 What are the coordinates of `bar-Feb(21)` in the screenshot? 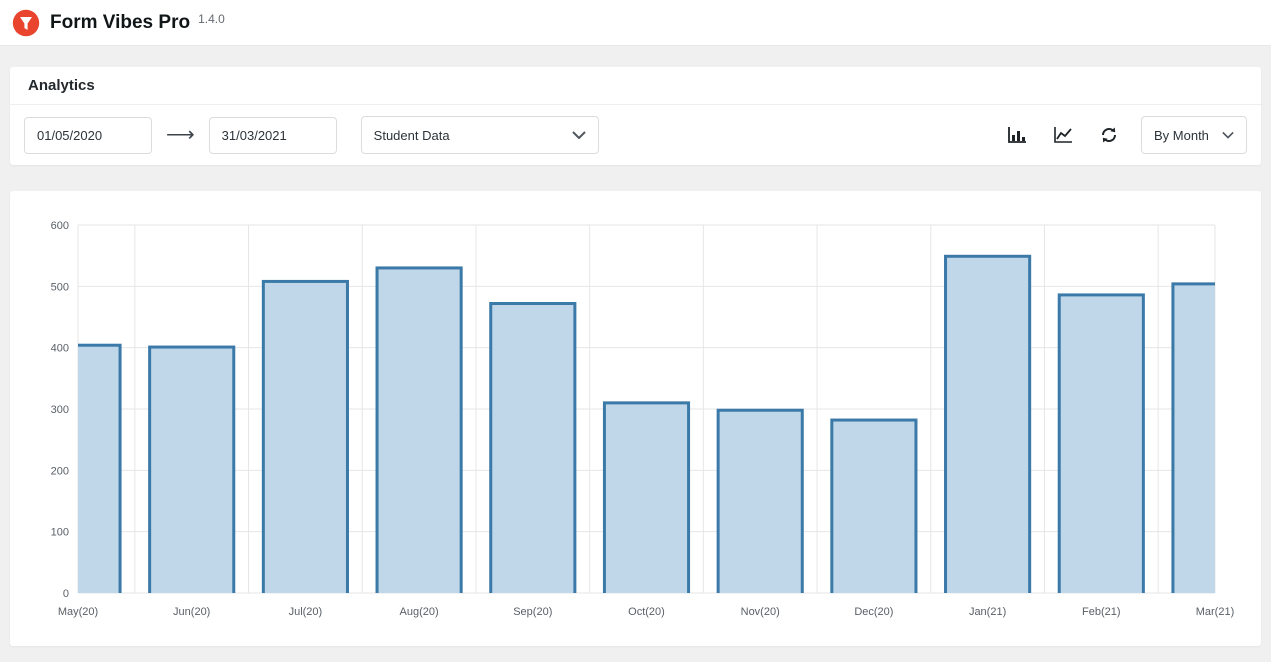 It's located at (1101, 444).